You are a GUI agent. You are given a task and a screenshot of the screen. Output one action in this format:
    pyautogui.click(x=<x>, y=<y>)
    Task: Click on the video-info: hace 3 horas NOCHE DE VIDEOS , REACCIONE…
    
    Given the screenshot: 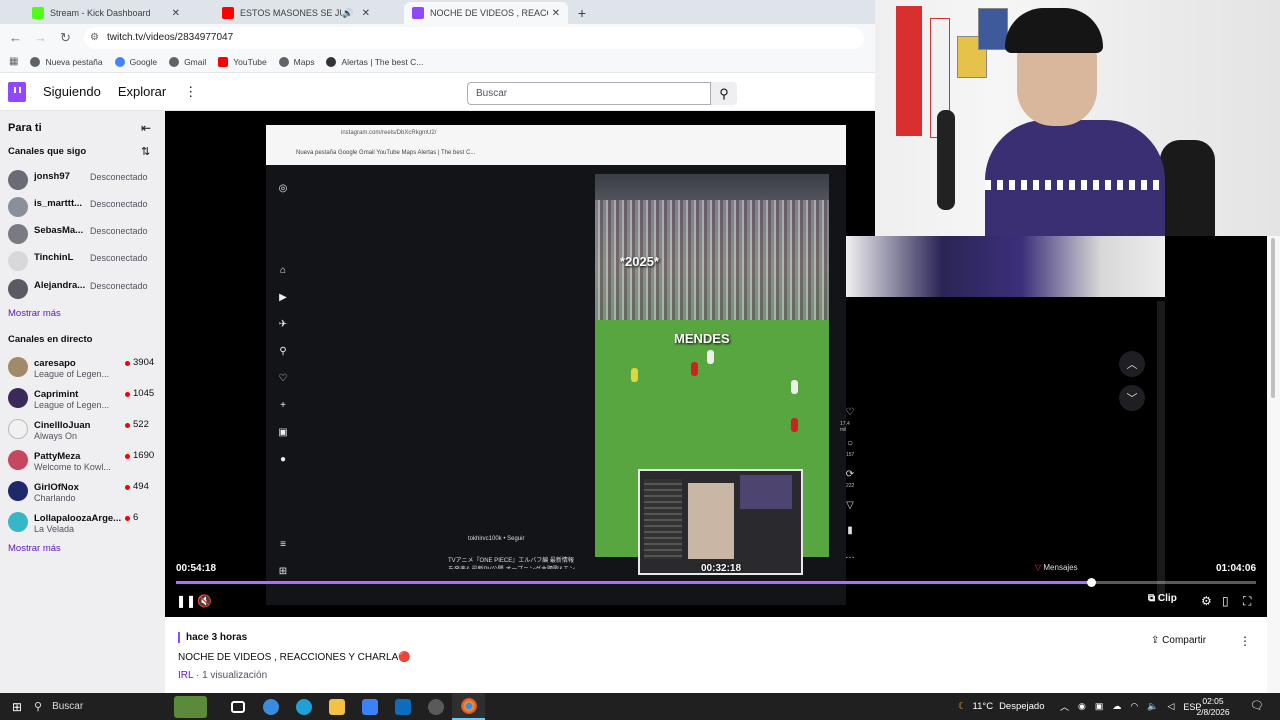 What is the action you would take?
    pyautogui.click(x=716, y=655)
    